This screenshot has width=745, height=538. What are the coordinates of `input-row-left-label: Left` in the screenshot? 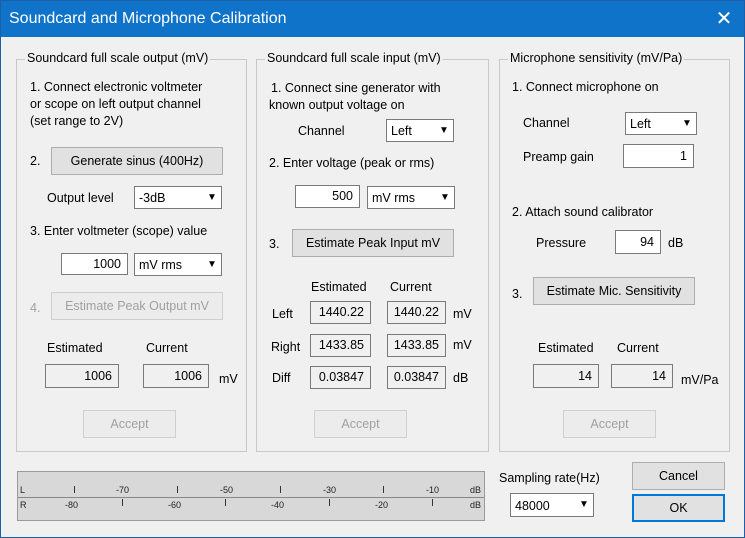 It's located at (282, 314).